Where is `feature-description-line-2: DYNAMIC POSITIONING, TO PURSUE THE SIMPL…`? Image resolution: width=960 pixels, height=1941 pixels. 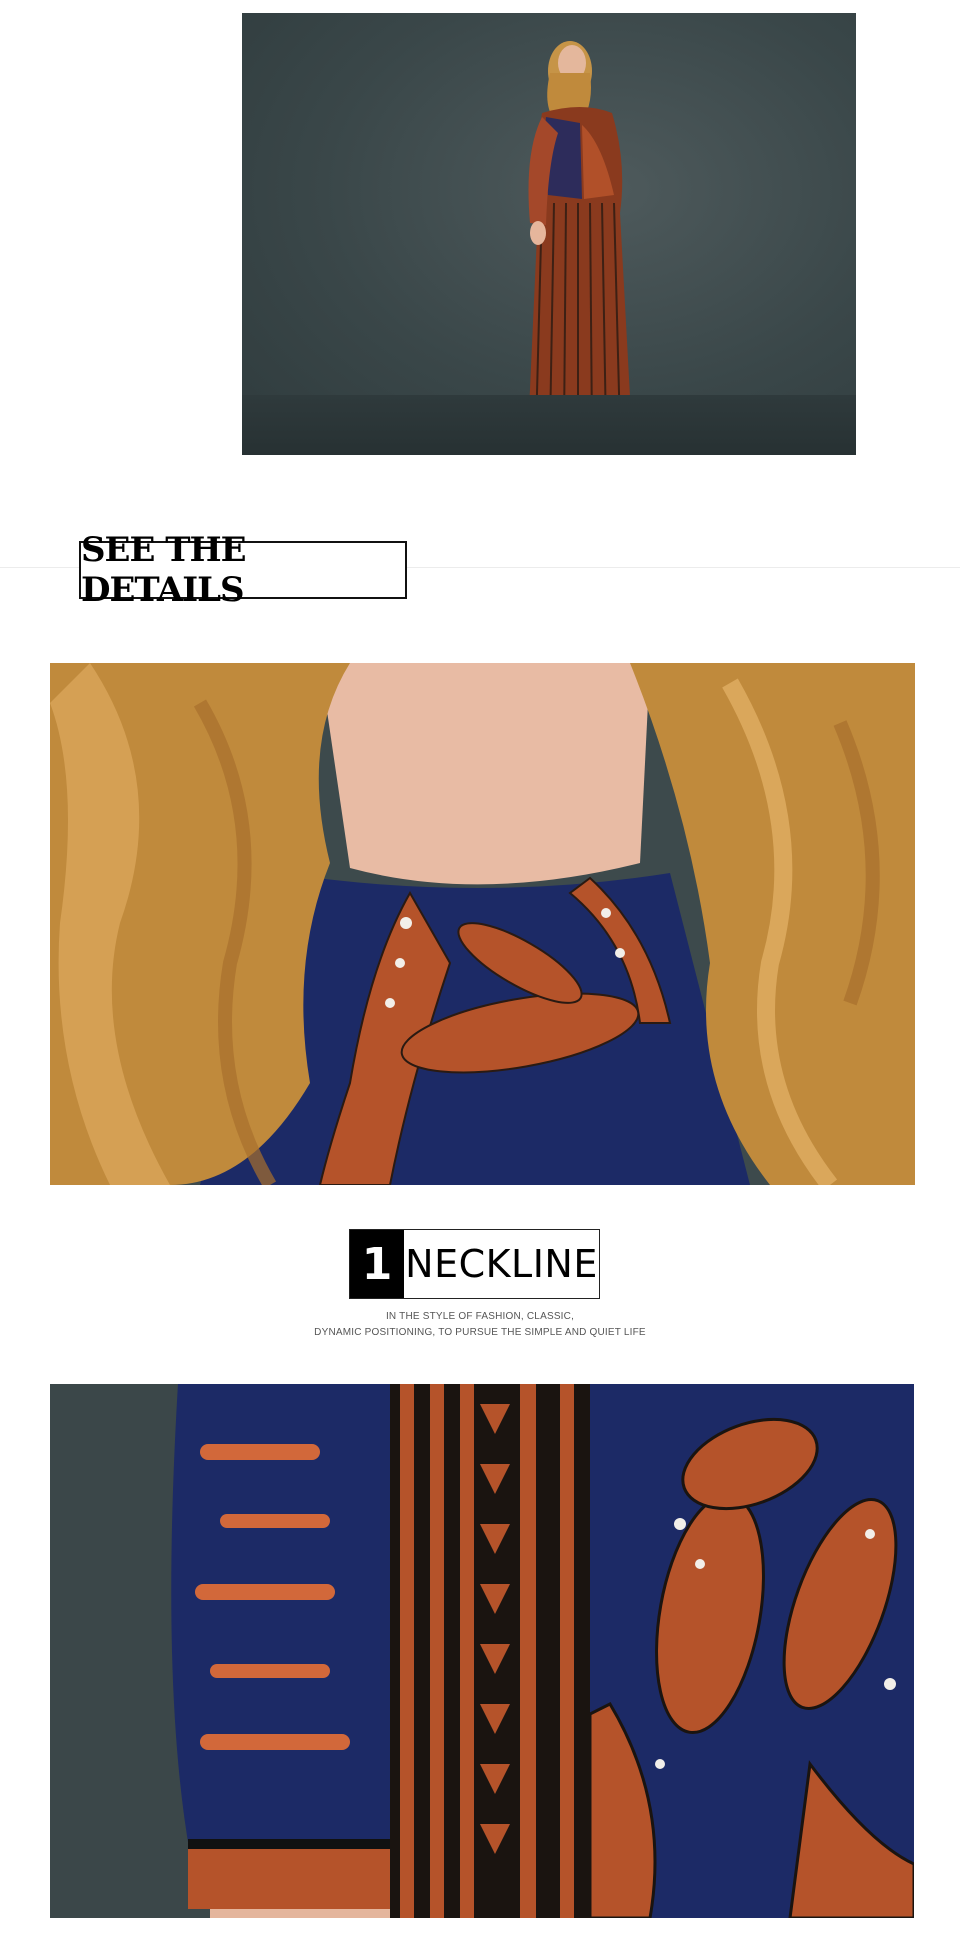 feature-description-line-2: DYNAMIC POSITIONING, TO PURSUE THE SIMPL… is located at coordinates (480, 1332).